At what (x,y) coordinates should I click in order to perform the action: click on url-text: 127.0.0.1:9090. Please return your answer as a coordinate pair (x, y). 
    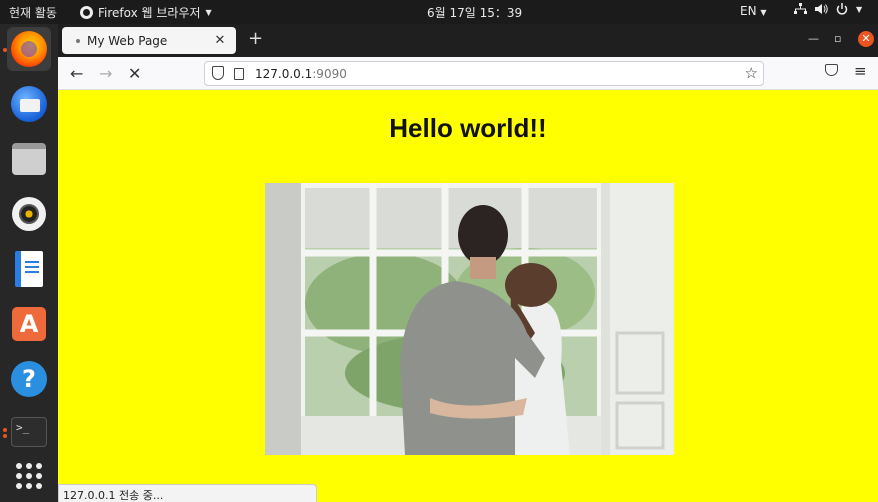
    Looking at the image, I should click on (301, 74).